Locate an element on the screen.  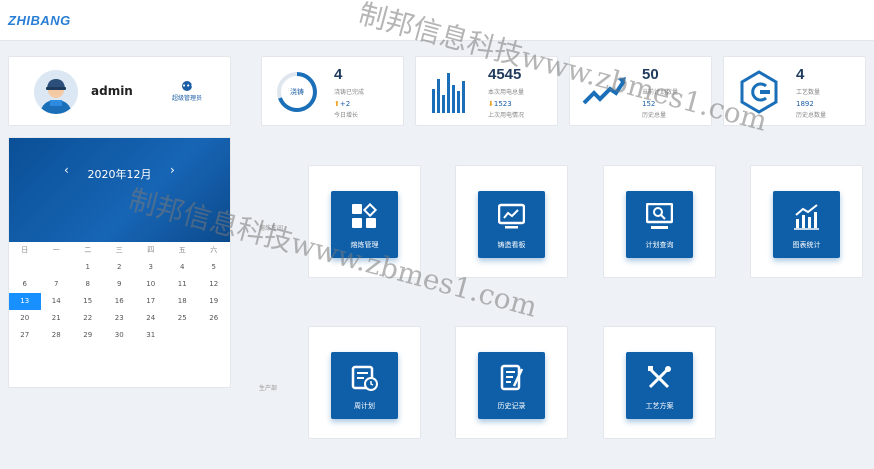
plan-query-button: 计划查询 is located at coordinates (659, 224).